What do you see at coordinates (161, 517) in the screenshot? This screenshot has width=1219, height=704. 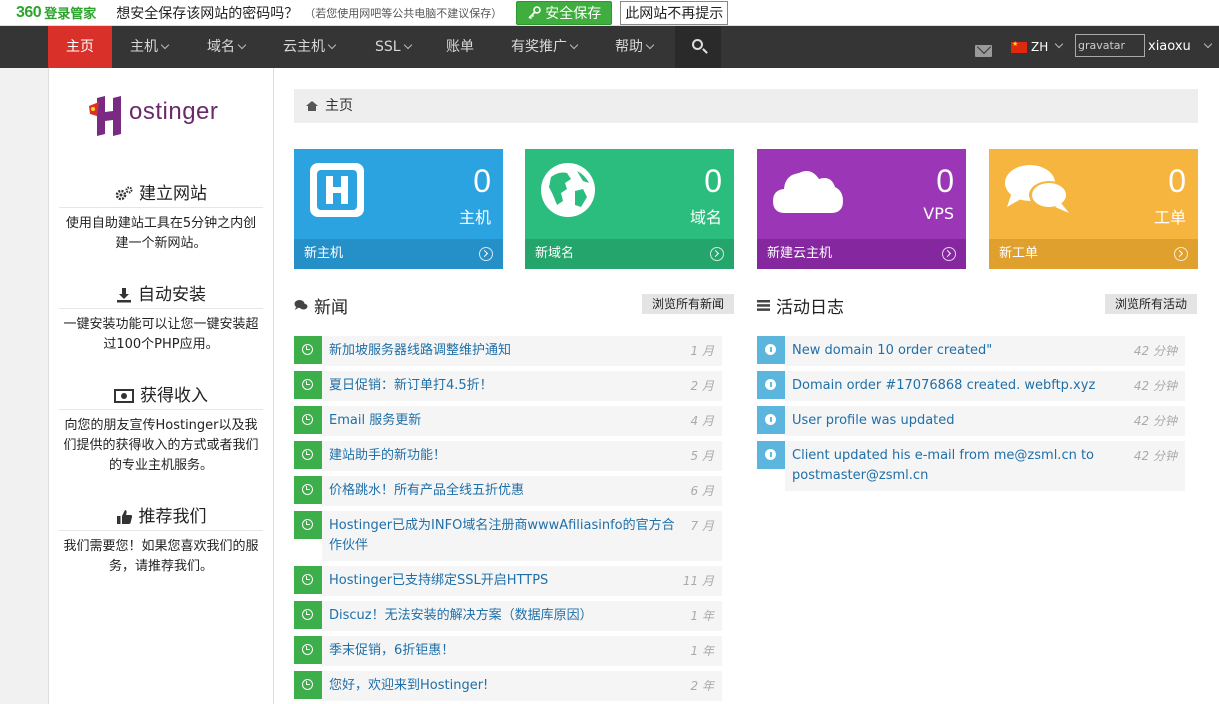 I see `sidebar-section-title: 推荐我们` at bounding box center [161, 517].